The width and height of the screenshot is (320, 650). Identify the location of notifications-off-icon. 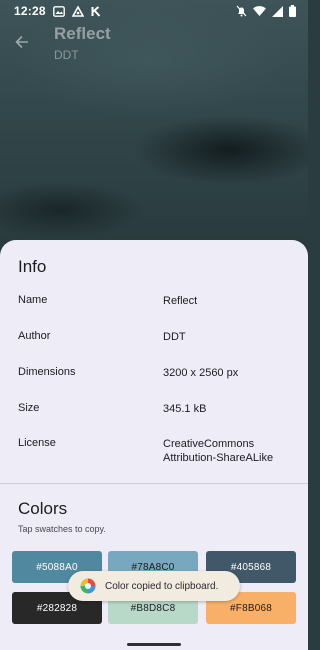
(241, 11).